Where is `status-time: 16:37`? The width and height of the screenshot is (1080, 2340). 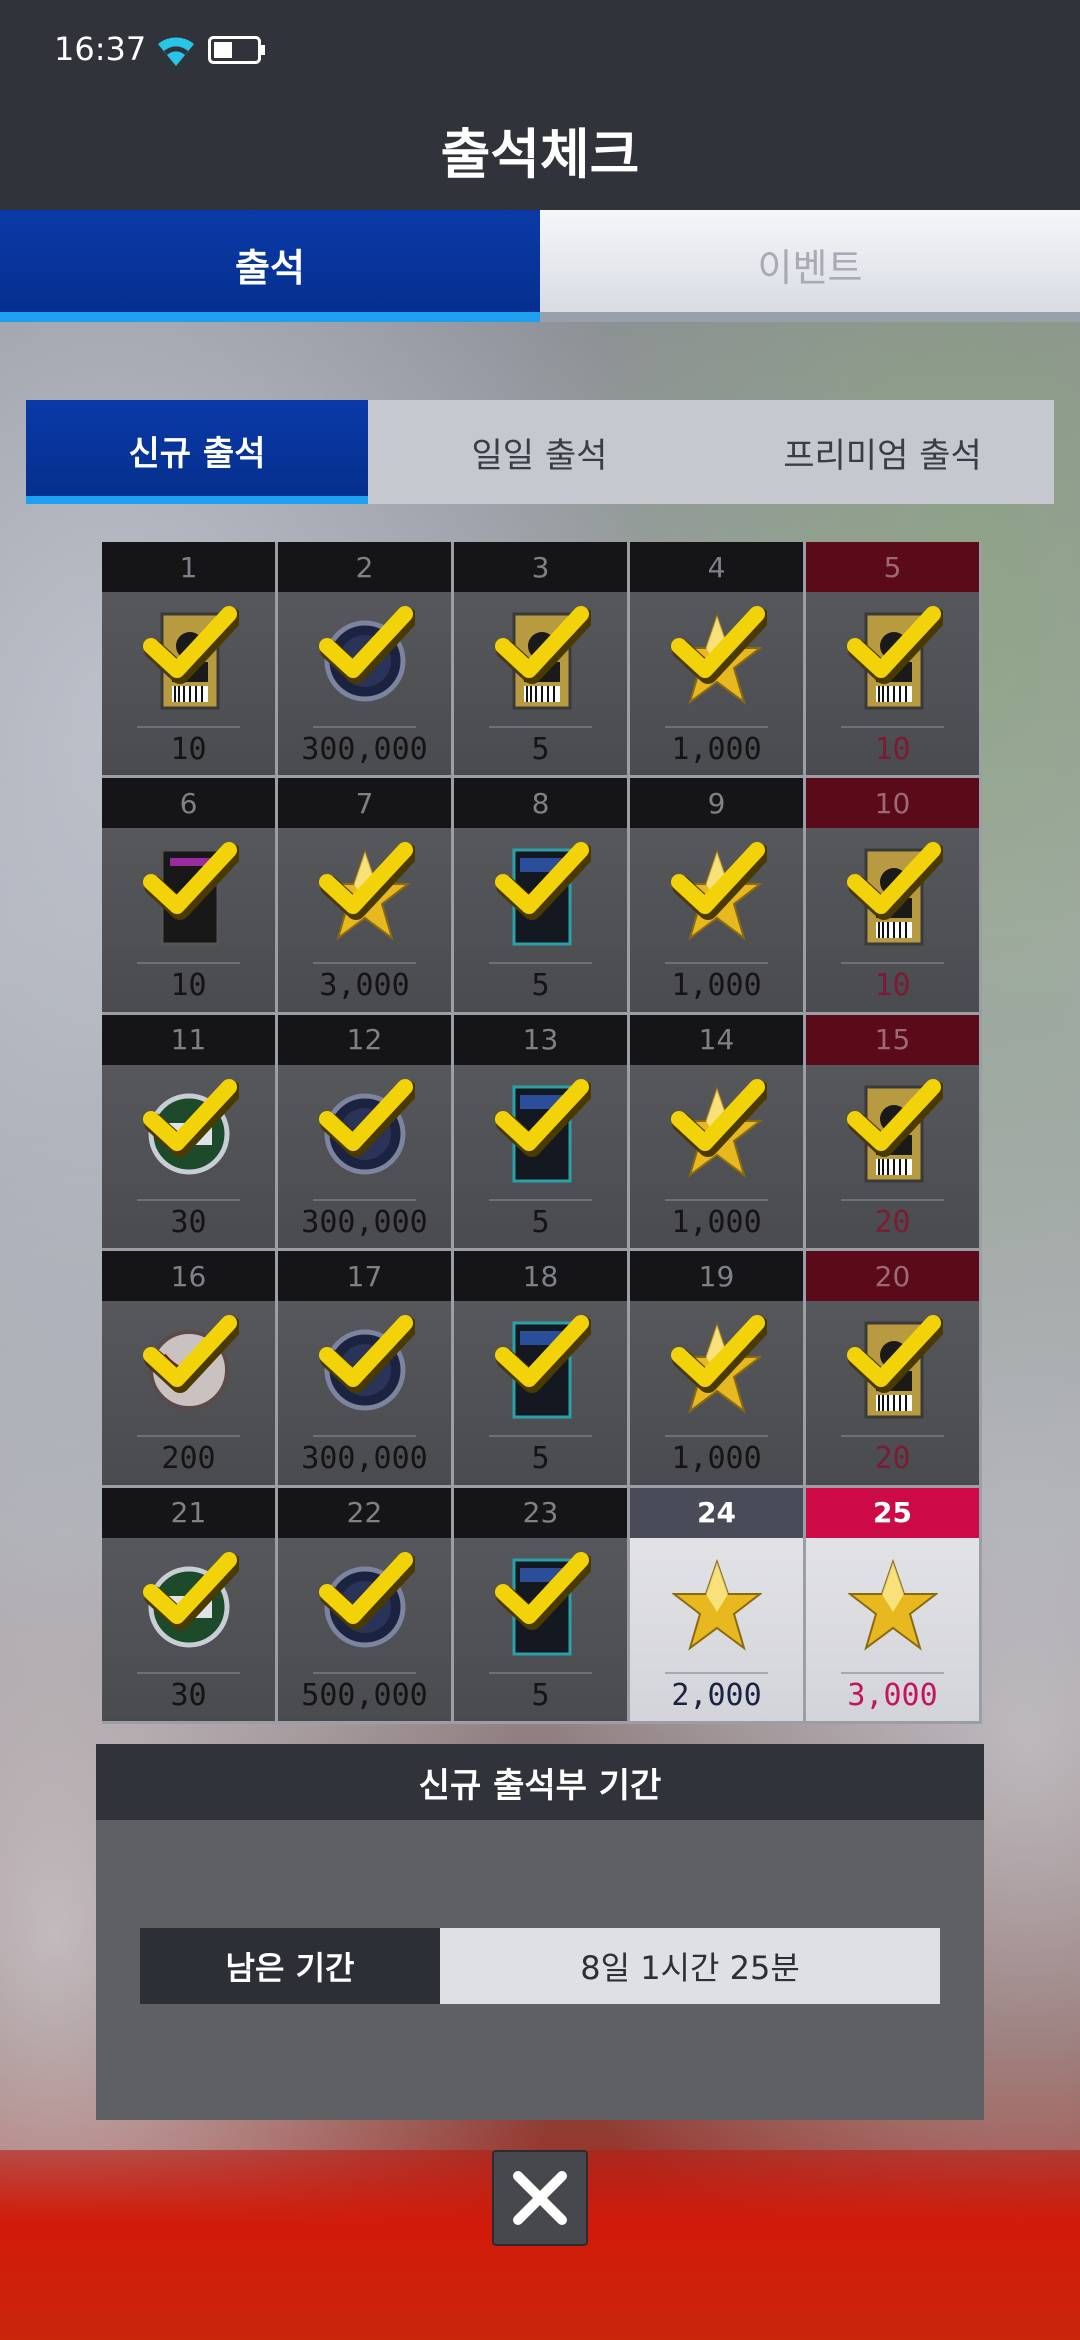
status-time: 16:37 is located at coordinates (100, 49).